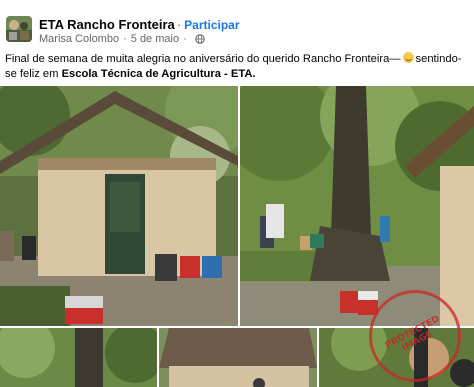  I want to click on photo-trees-image, so click(78, 357).